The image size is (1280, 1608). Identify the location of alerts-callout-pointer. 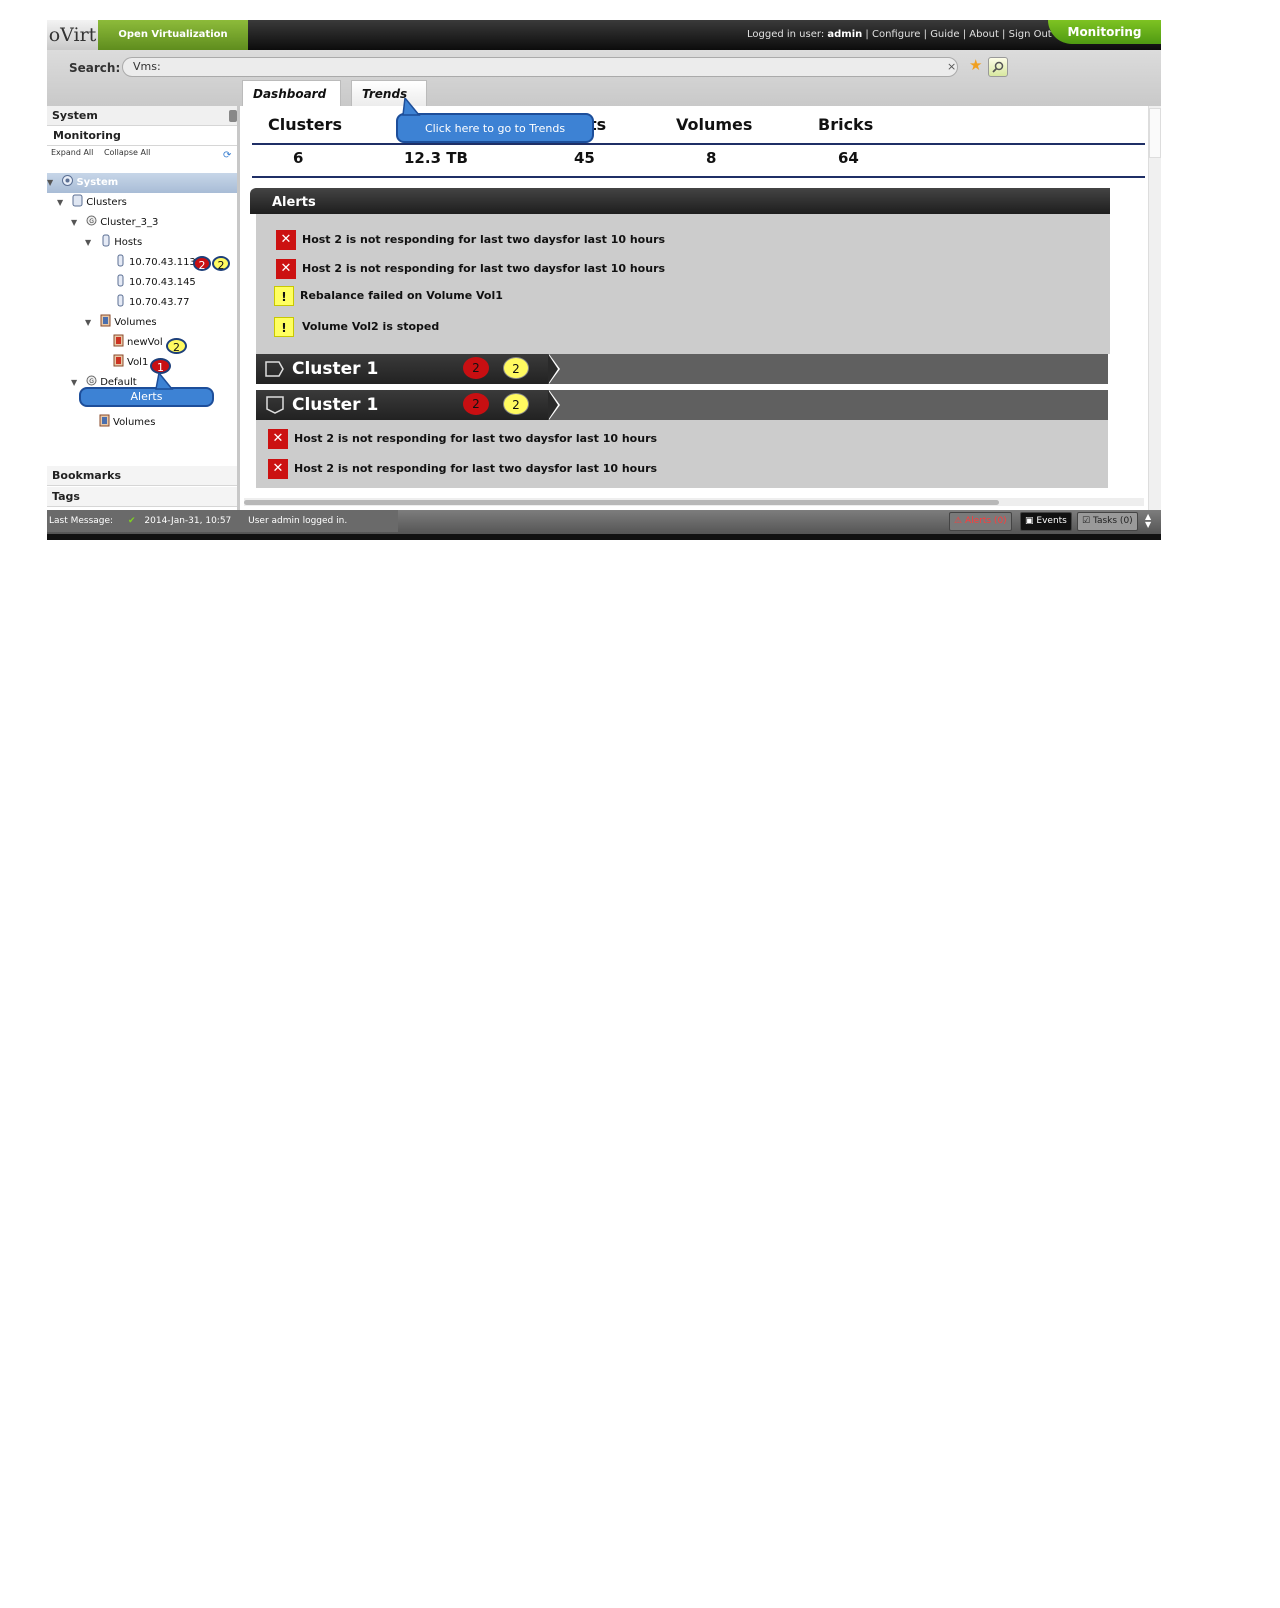
(164, 381).